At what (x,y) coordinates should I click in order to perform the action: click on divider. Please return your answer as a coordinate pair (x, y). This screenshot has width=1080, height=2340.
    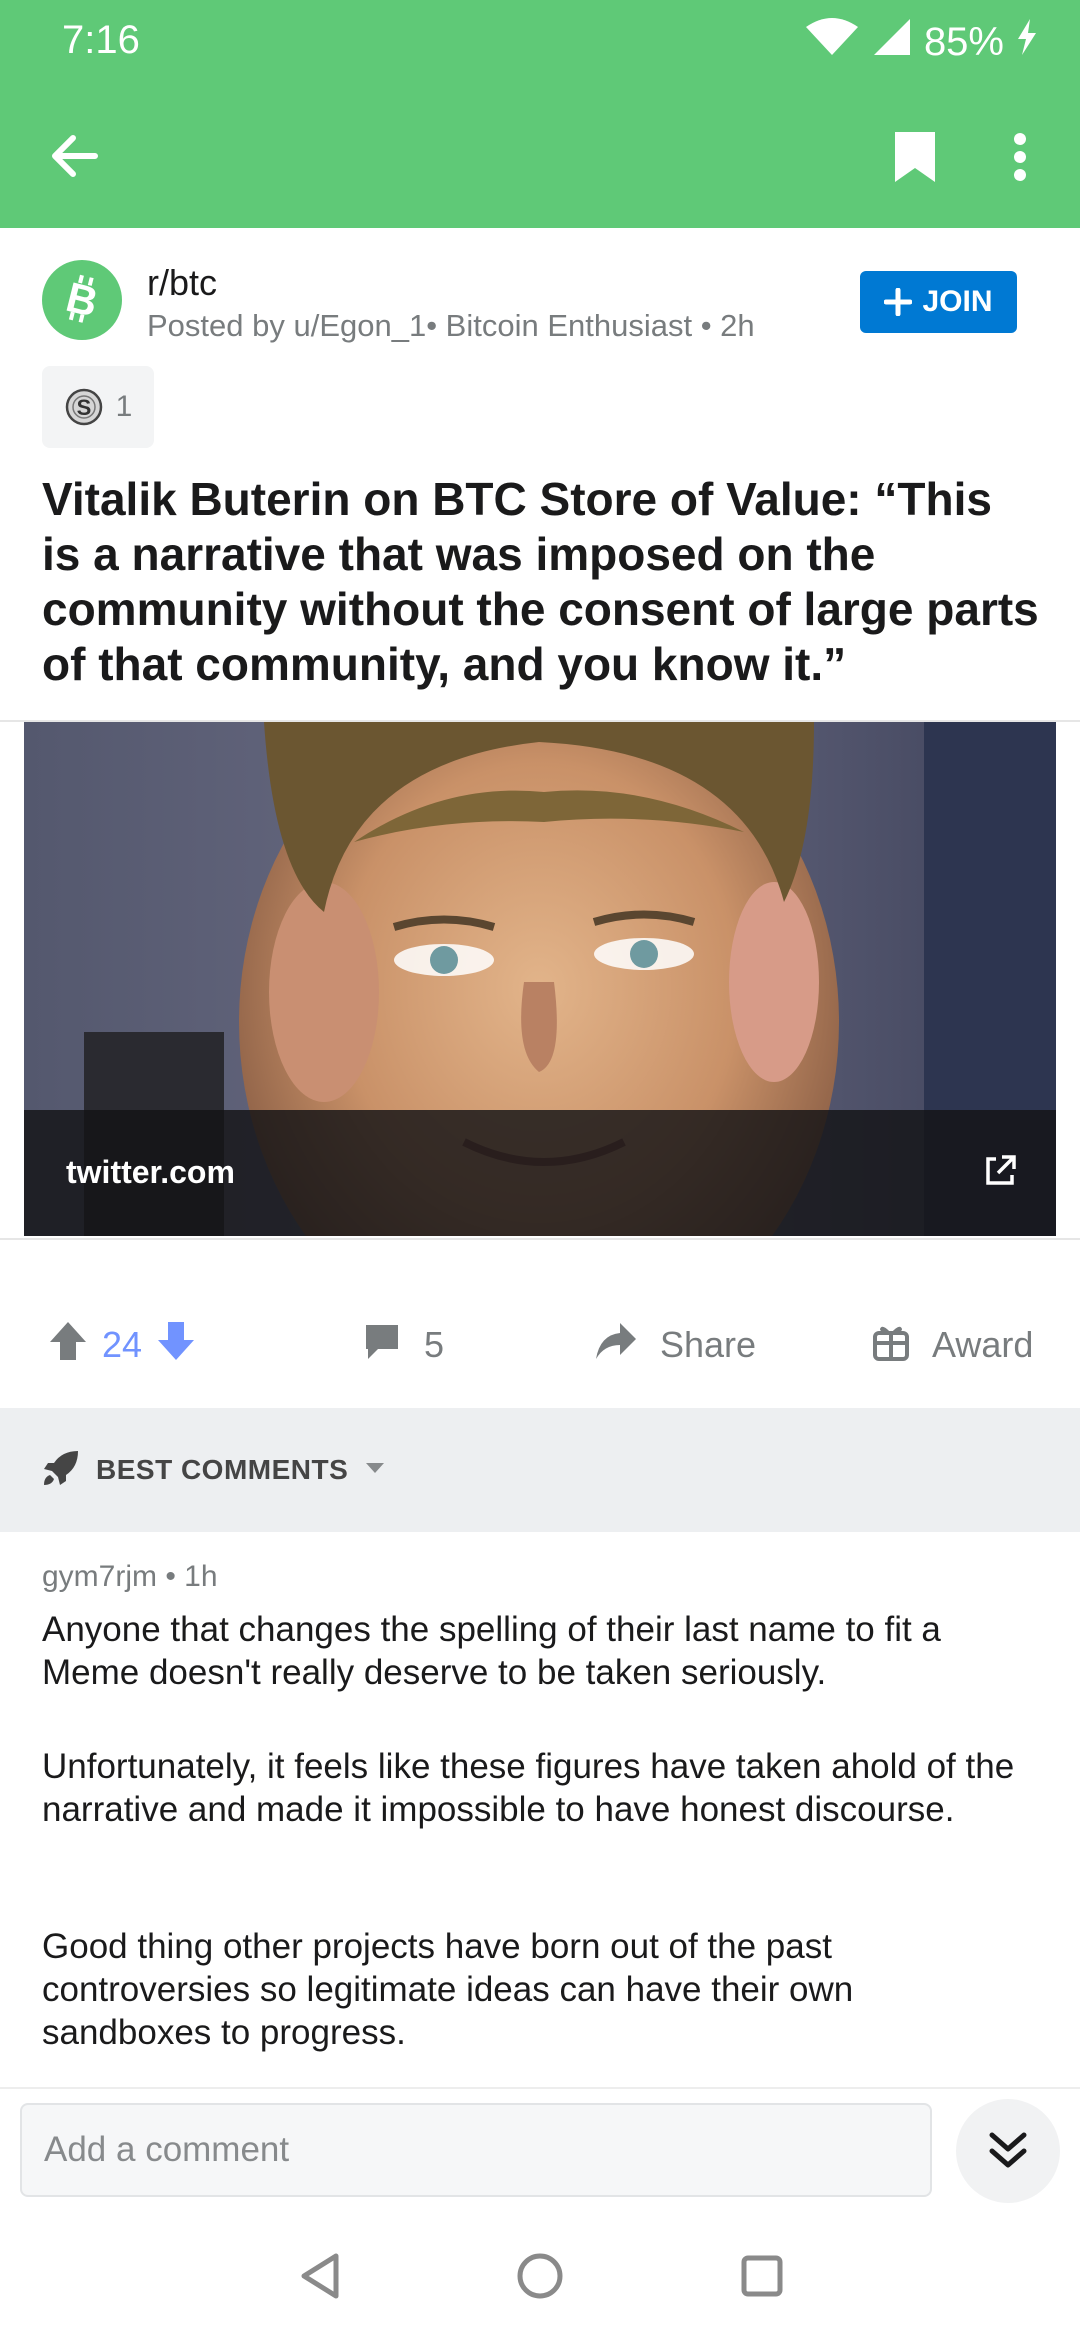
    Looking at the image, I should click on (540, 2088).